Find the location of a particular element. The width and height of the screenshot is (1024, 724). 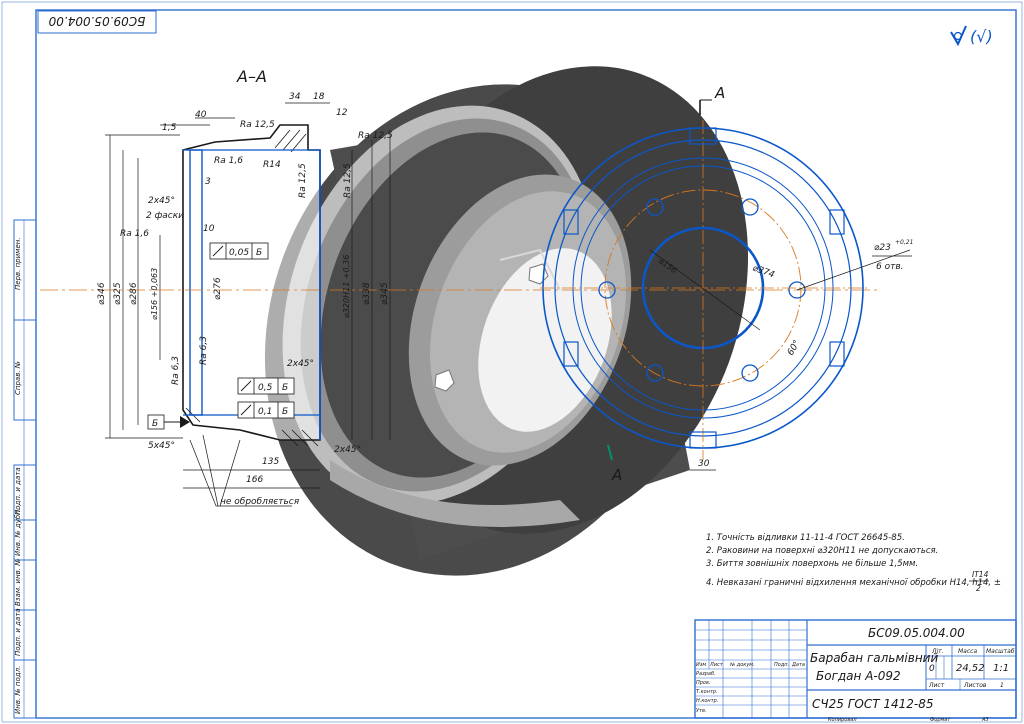

dim-30: 30 is located at coordinates (704, 464).